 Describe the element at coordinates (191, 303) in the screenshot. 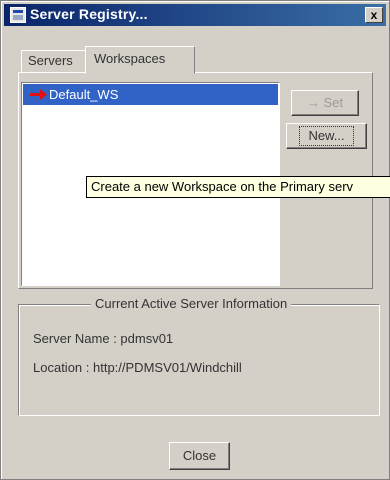

I see `group-title: Current Active Server Information` at that location.